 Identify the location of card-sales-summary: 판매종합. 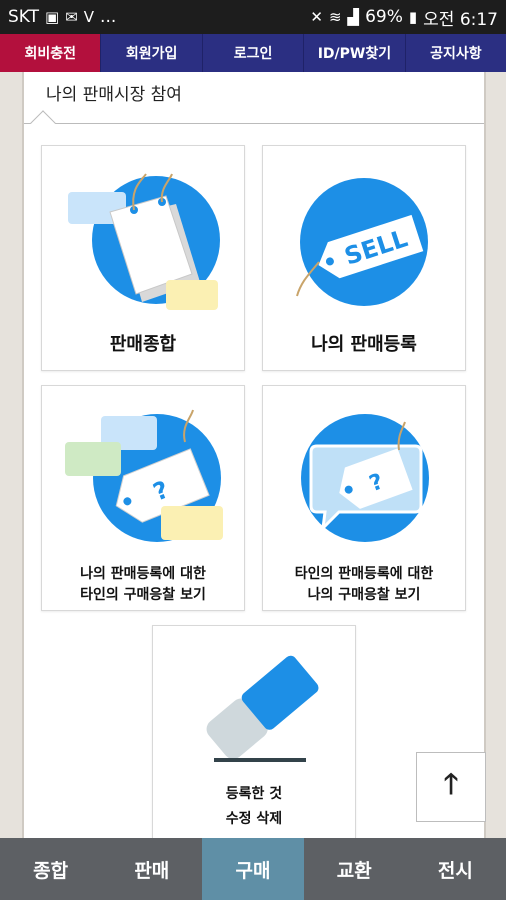
(143, 258).